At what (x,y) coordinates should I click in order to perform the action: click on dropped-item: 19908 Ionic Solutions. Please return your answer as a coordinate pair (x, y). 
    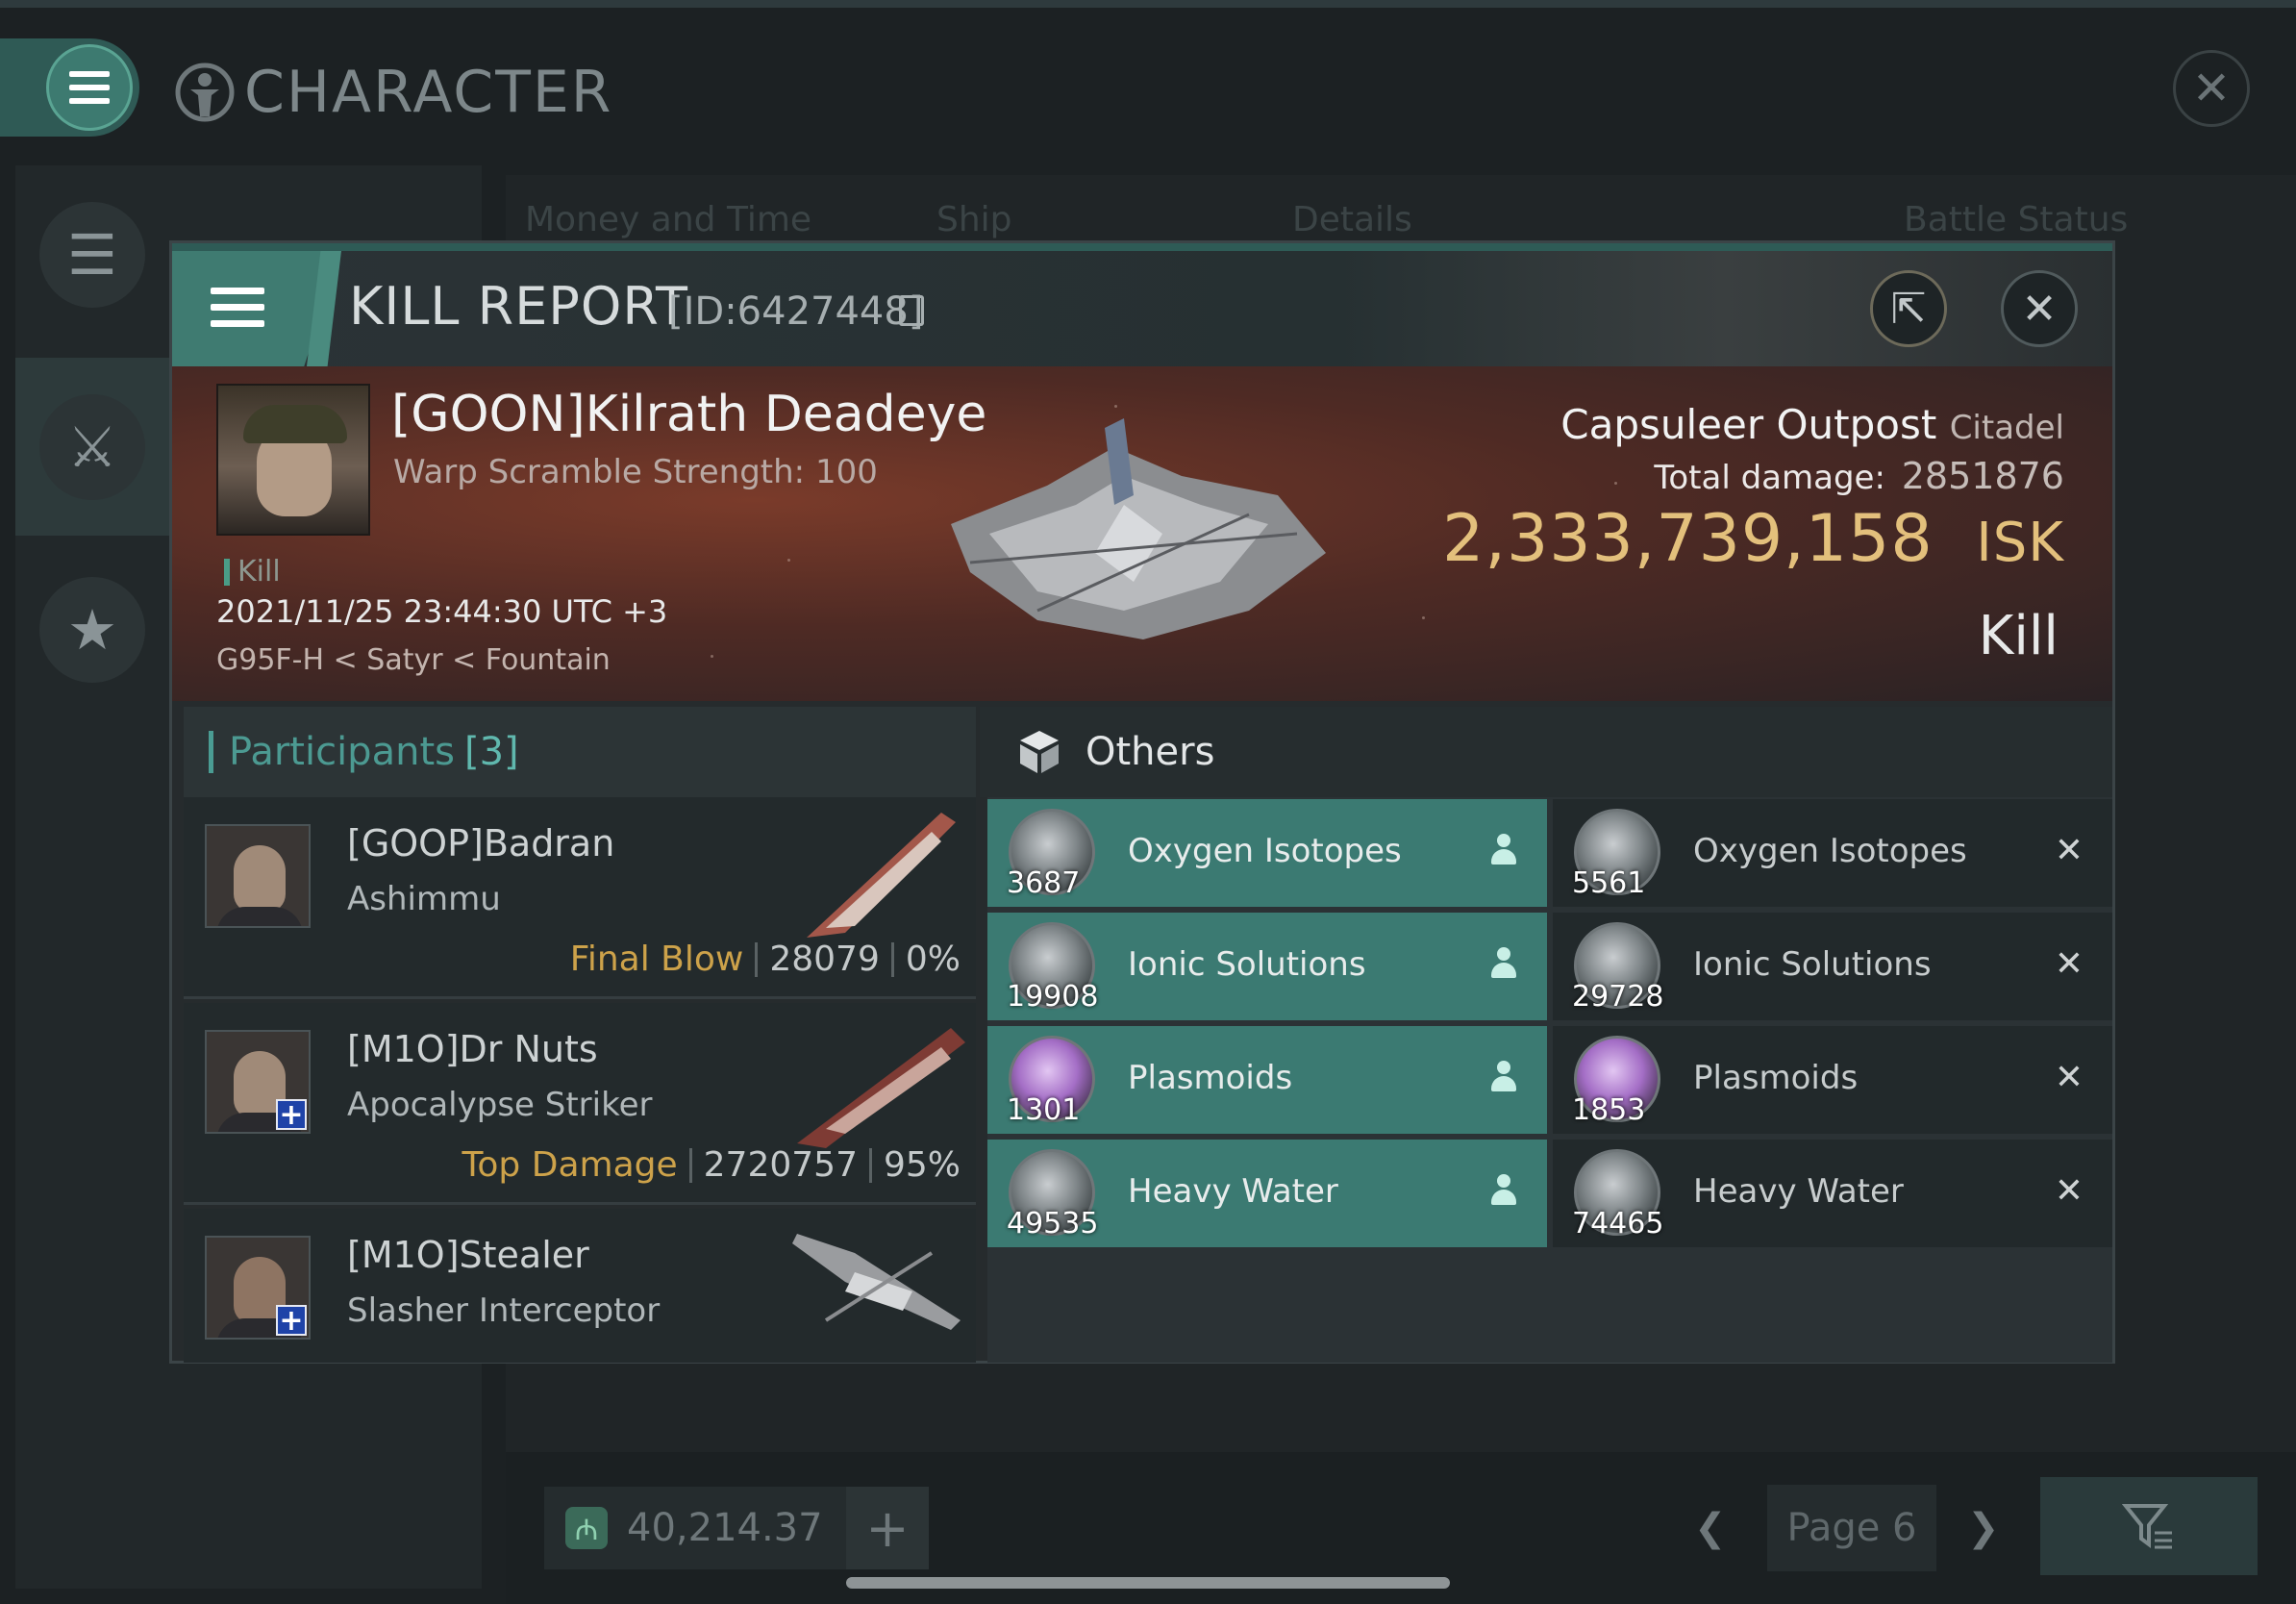
    Looking at the image, I should click on (1267, 966).